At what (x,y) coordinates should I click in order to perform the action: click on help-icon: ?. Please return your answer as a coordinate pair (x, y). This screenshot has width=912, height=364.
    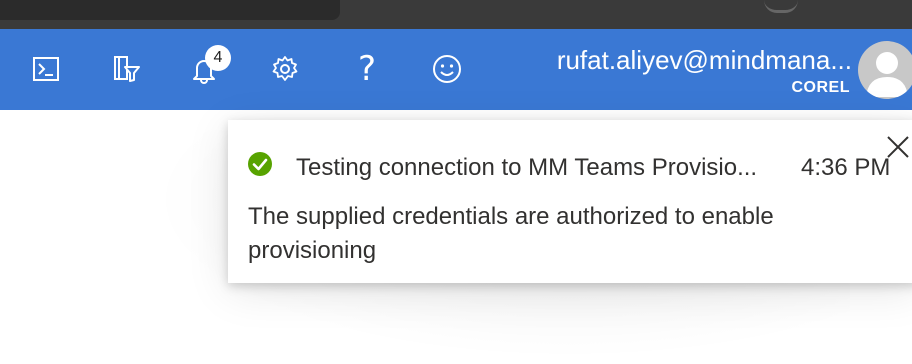
    Looking at the image, I should click on (367, 69).